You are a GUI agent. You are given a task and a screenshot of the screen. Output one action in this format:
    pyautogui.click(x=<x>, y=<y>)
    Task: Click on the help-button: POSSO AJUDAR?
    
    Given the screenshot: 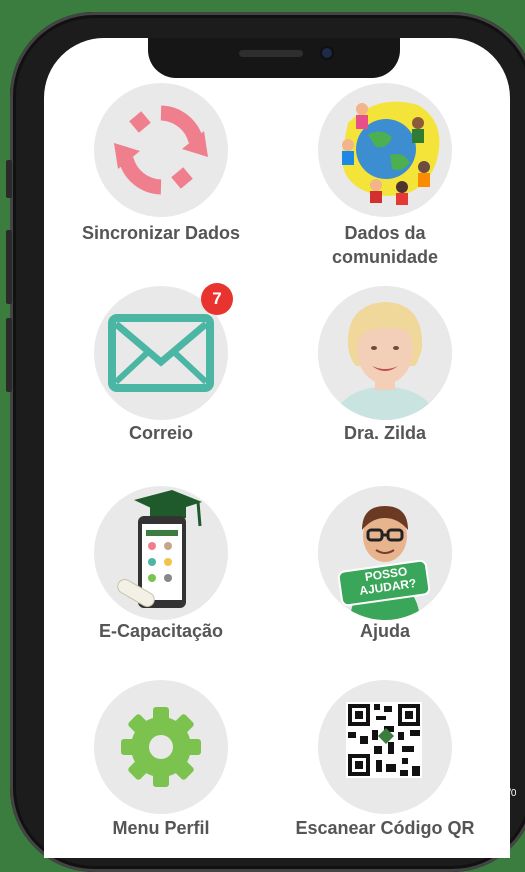 What is the action you would take?
    pyautogui.click(x=385, y=553)
    